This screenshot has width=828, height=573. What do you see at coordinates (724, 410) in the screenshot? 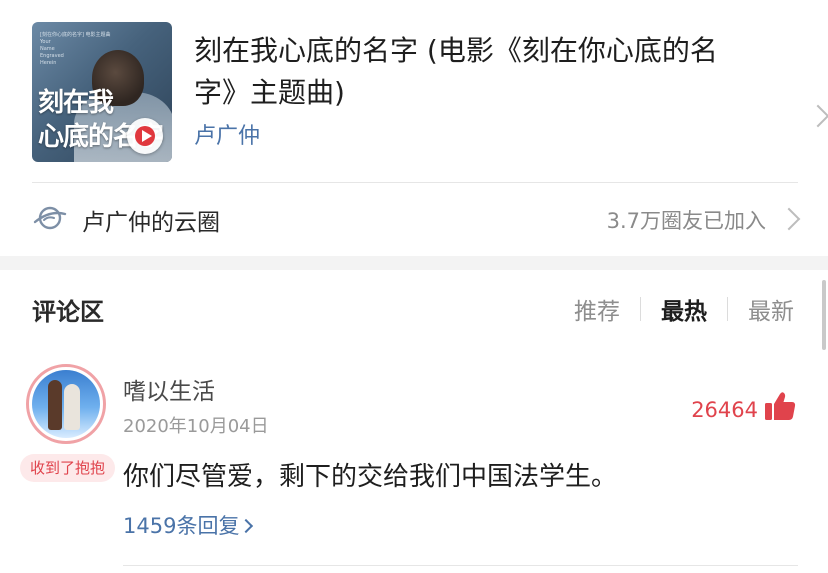
I see `like-count: 26464` at bounding box center [724, 410].